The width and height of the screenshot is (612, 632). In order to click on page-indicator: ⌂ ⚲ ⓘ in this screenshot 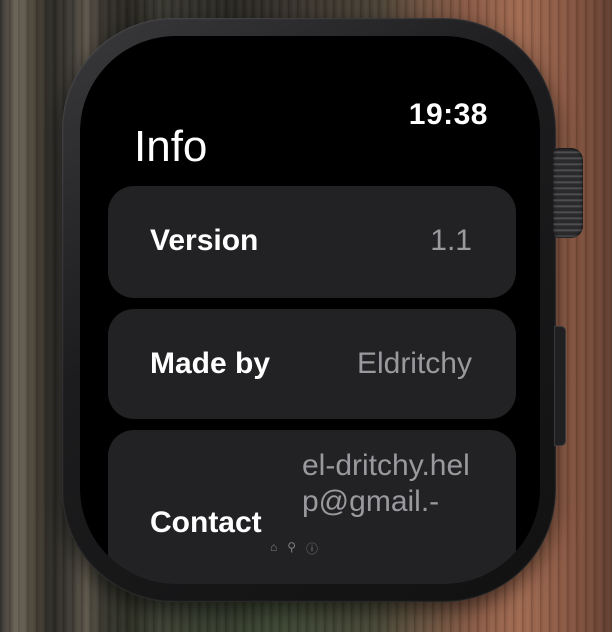, I will do `click(294, 548)`.